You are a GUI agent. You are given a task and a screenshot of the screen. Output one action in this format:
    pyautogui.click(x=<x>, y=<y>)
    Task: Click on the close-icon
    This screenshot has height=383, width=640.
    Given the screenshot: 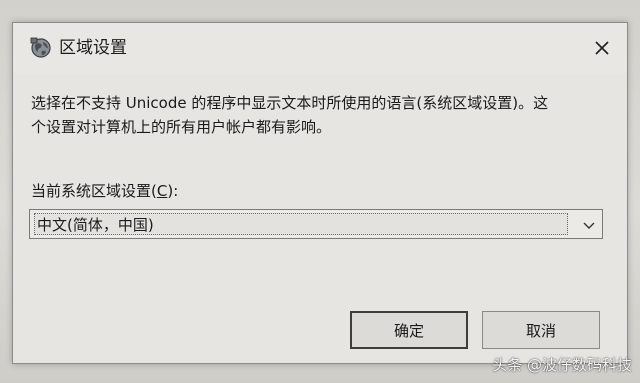 What is the action you would take?
    pyautogui.click(x=602, y=48)
    